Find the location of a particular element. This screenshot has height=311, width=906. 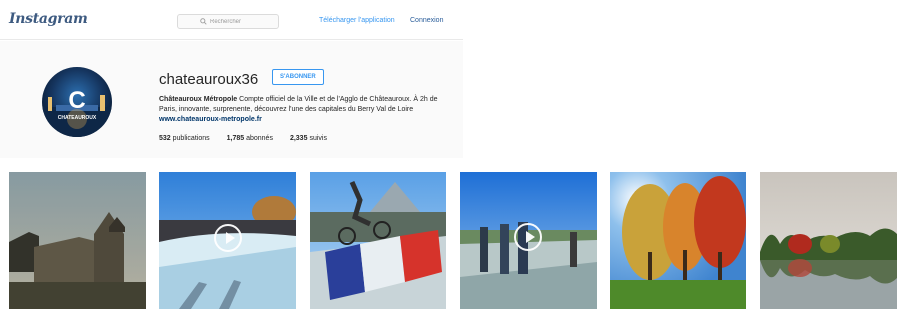

bio-name: Châteauroux Métropole is located at coordinates (198, 99).